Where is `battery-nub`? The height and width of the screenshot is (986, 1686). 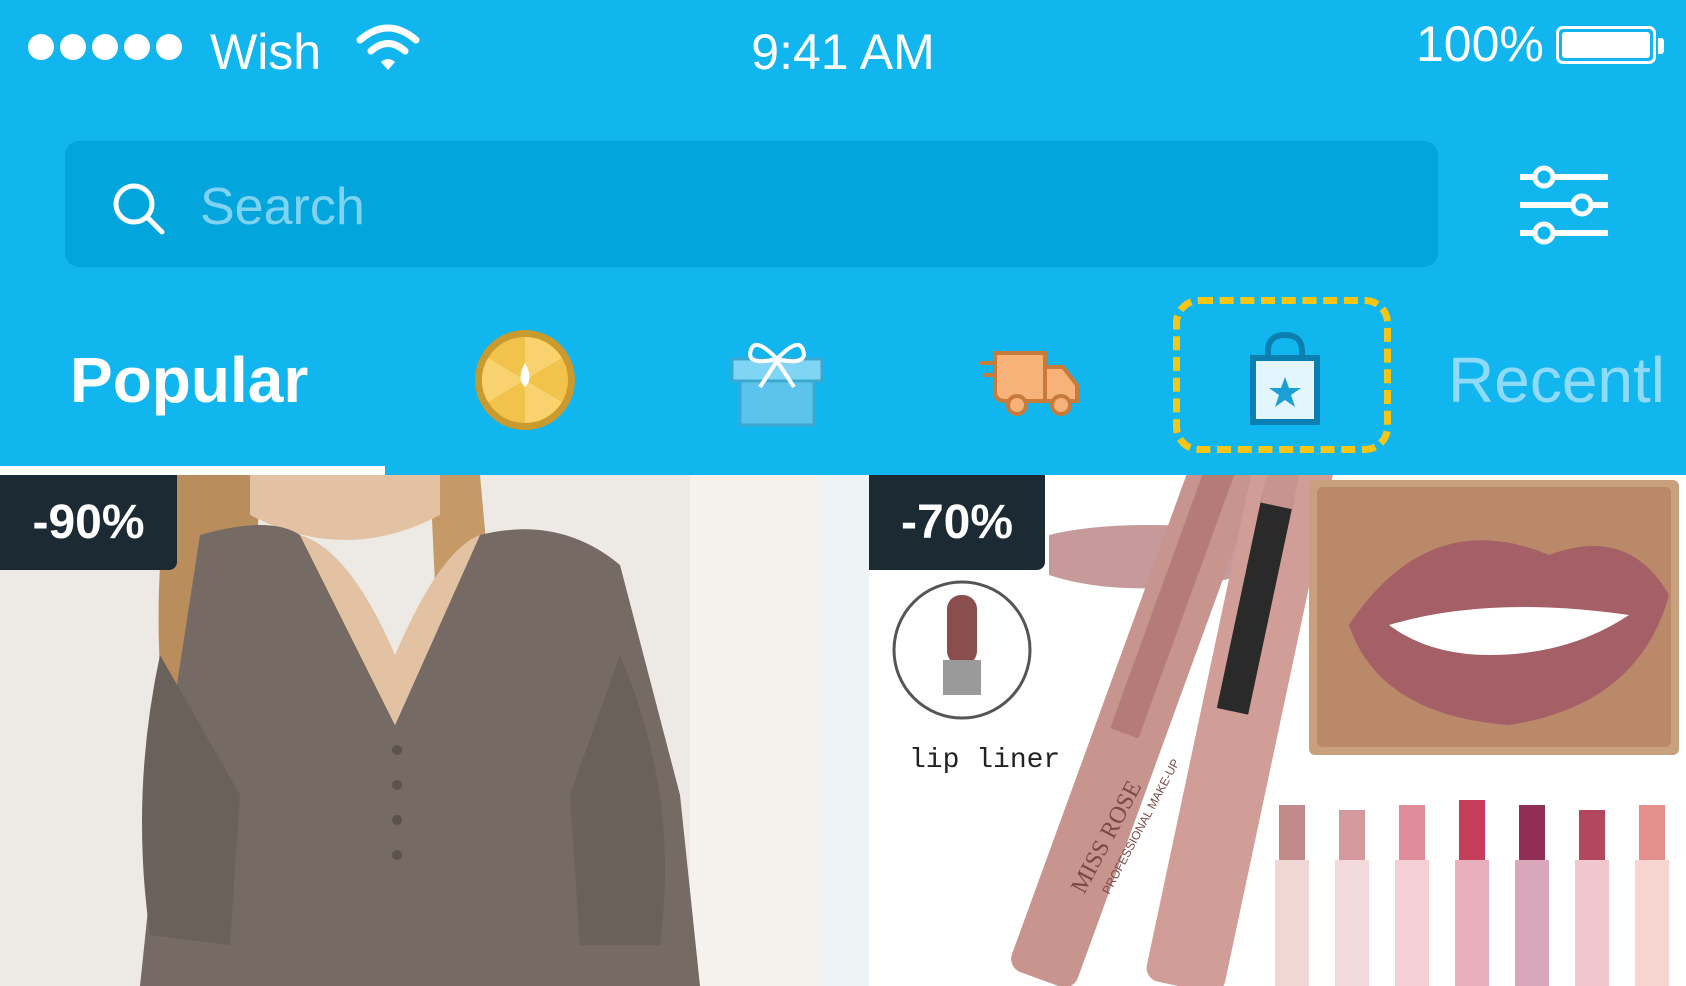
battery-nub is located at coordinates (1661, 46).